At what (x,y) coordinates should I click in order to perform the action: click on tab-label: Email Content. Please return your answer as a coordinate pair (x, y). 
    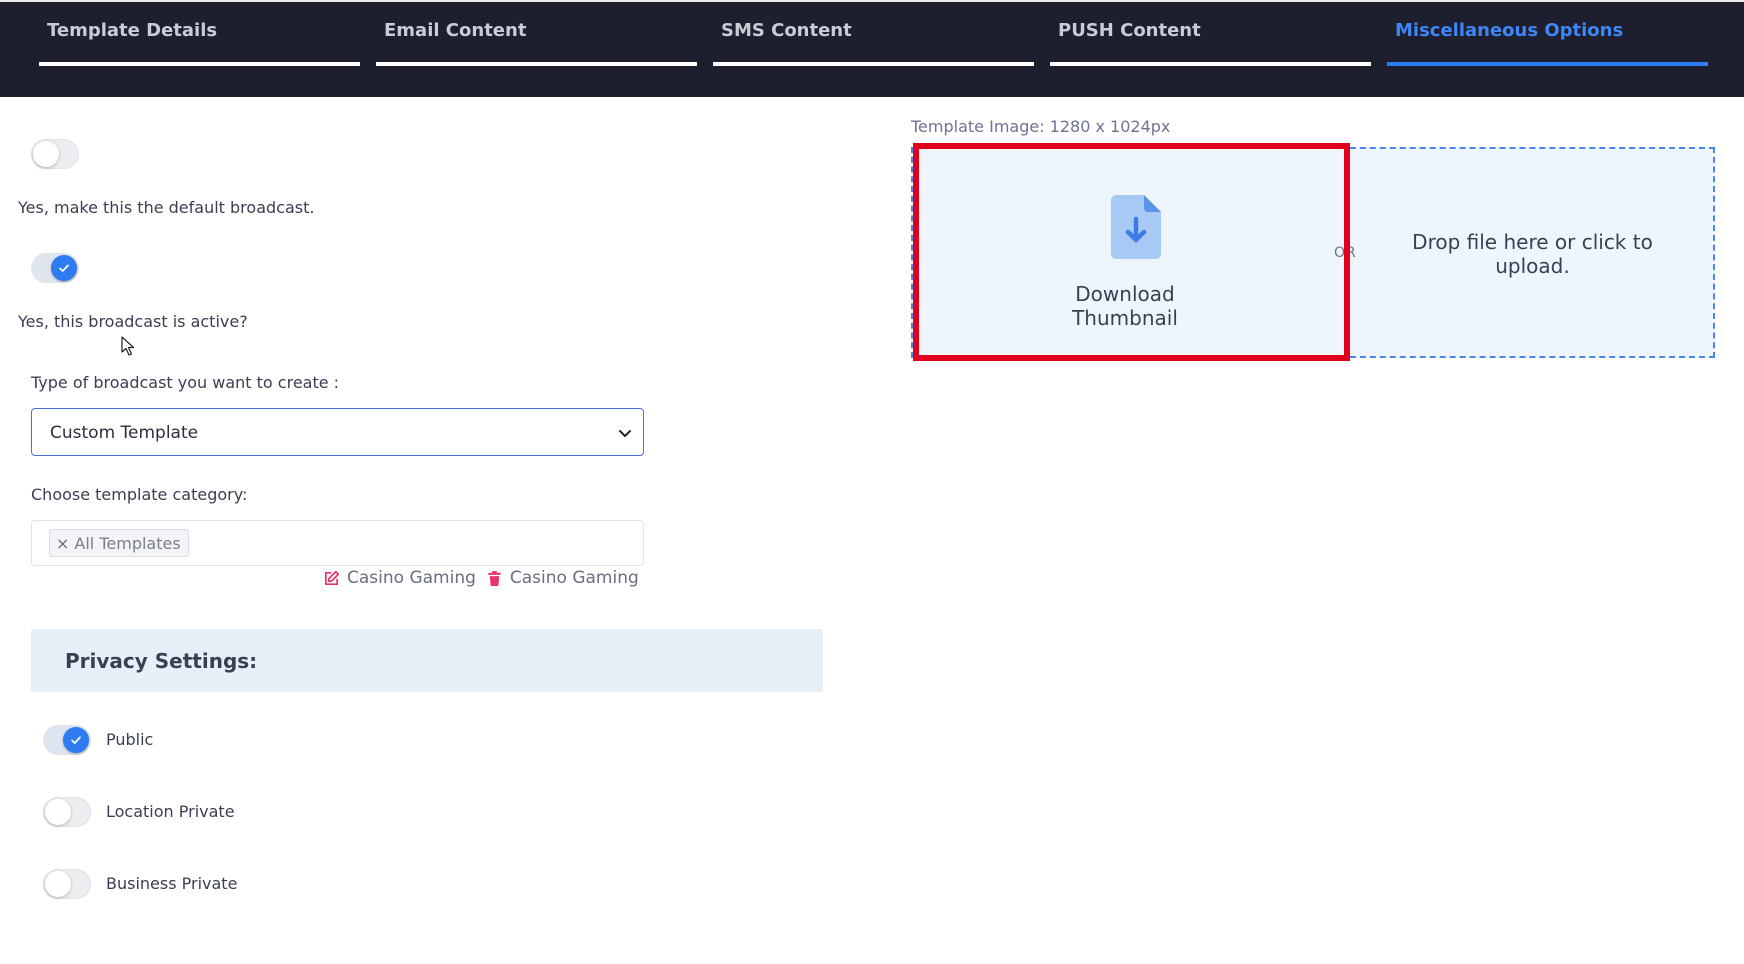
    Looking at the image, I should click on (455, 30).